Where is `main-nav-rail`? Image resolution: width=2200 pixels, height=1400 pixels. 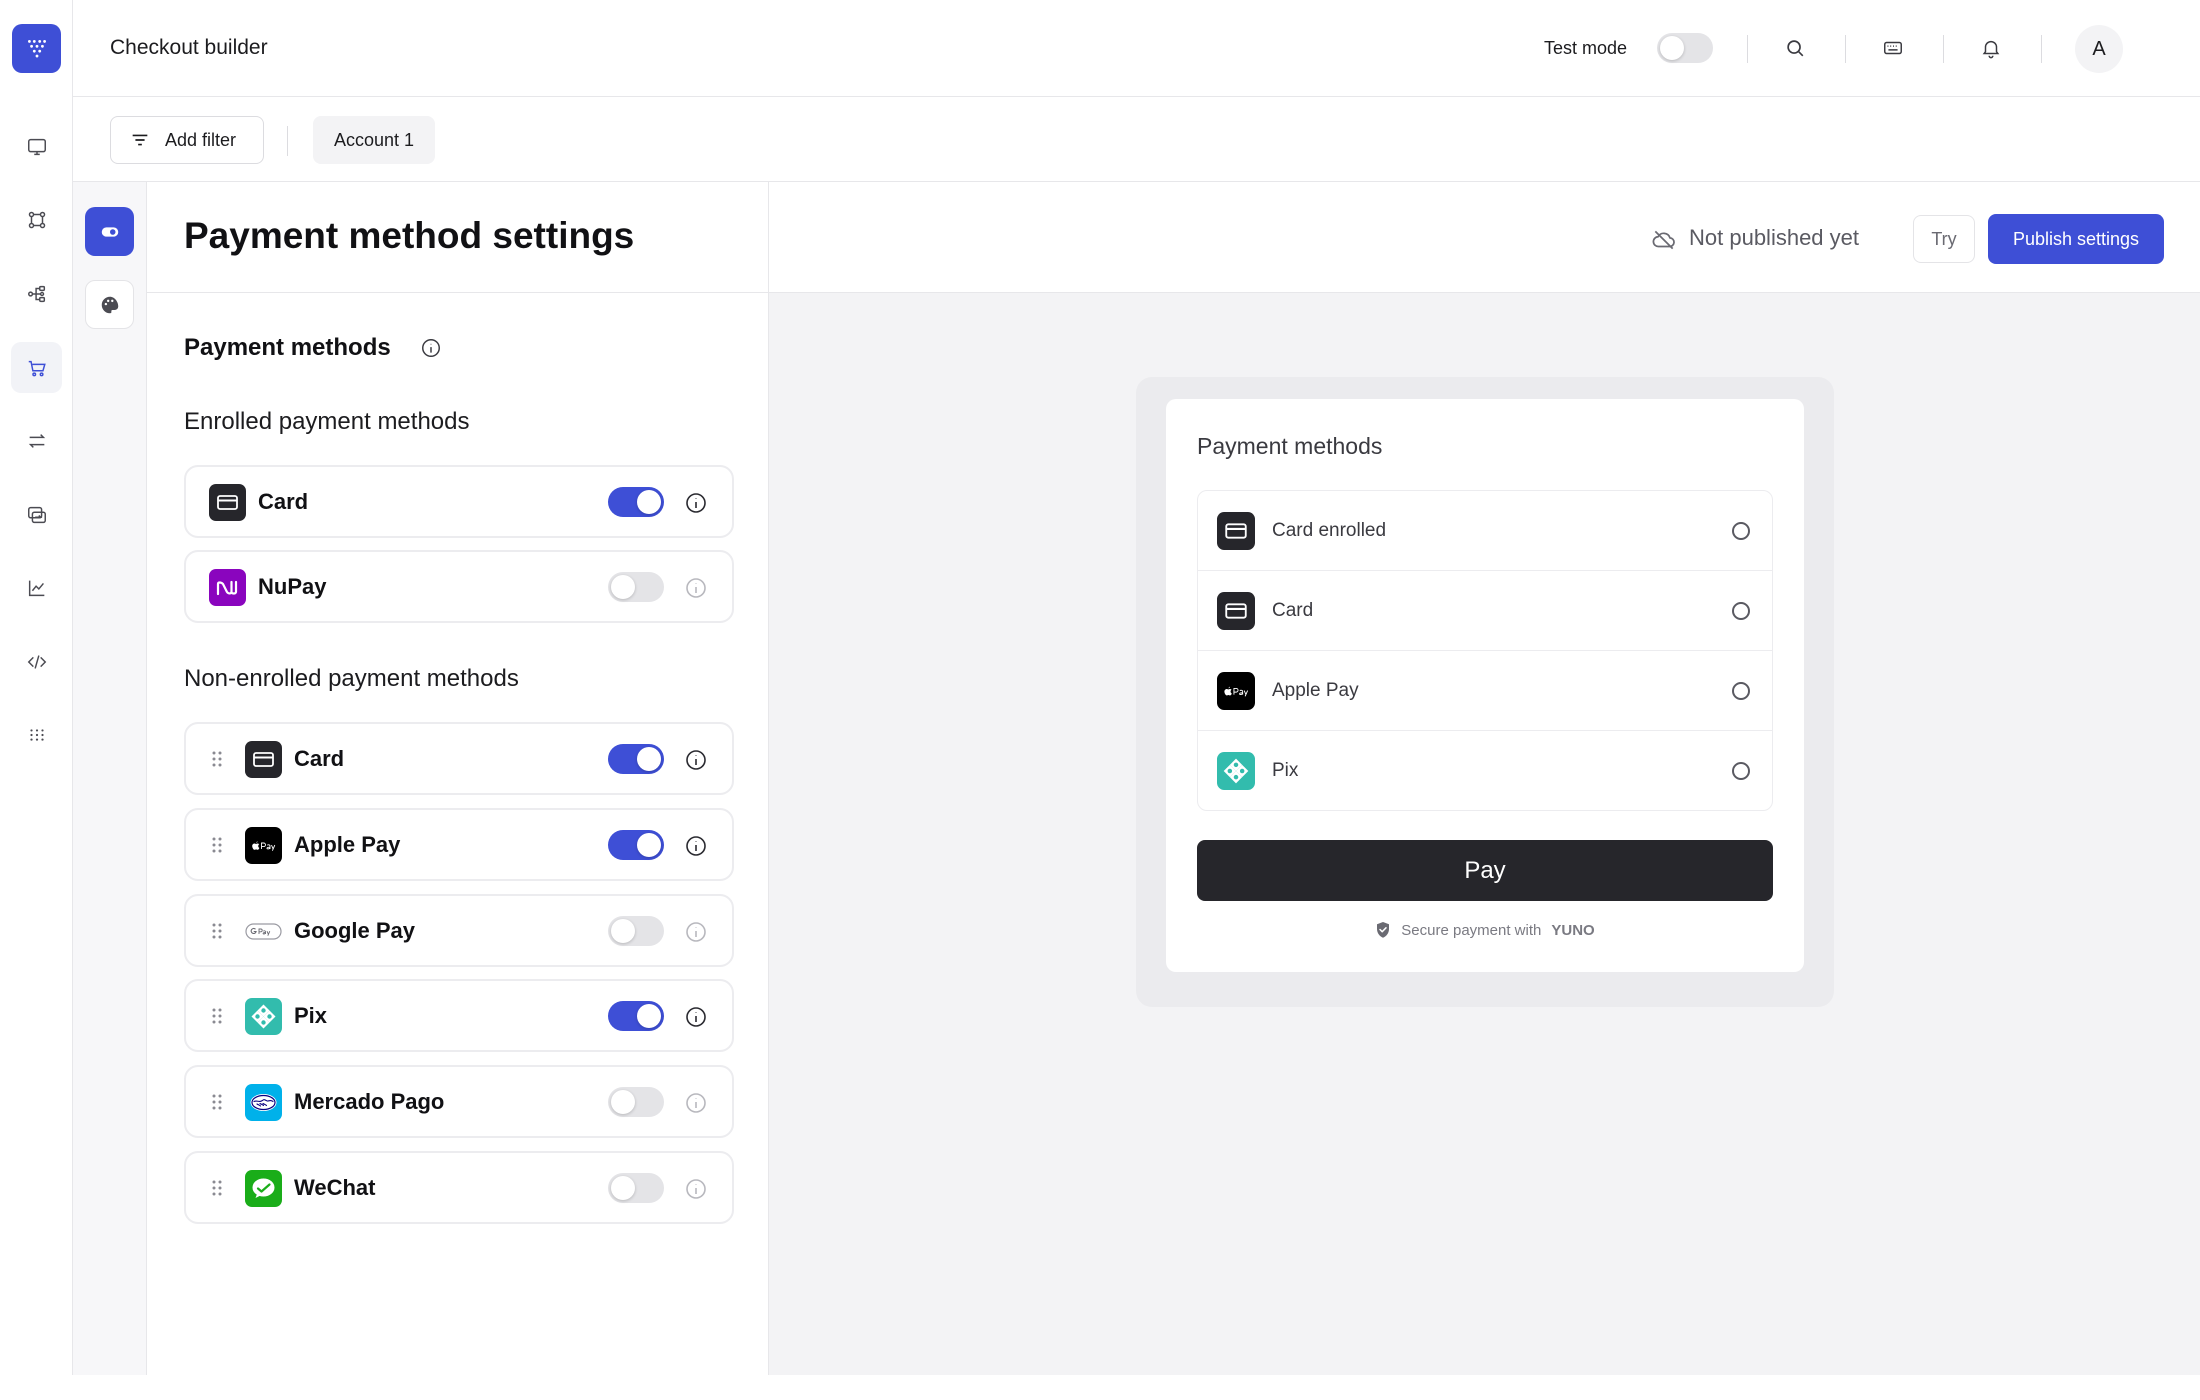 main-nav-rail is located at coordinates (36, 687).